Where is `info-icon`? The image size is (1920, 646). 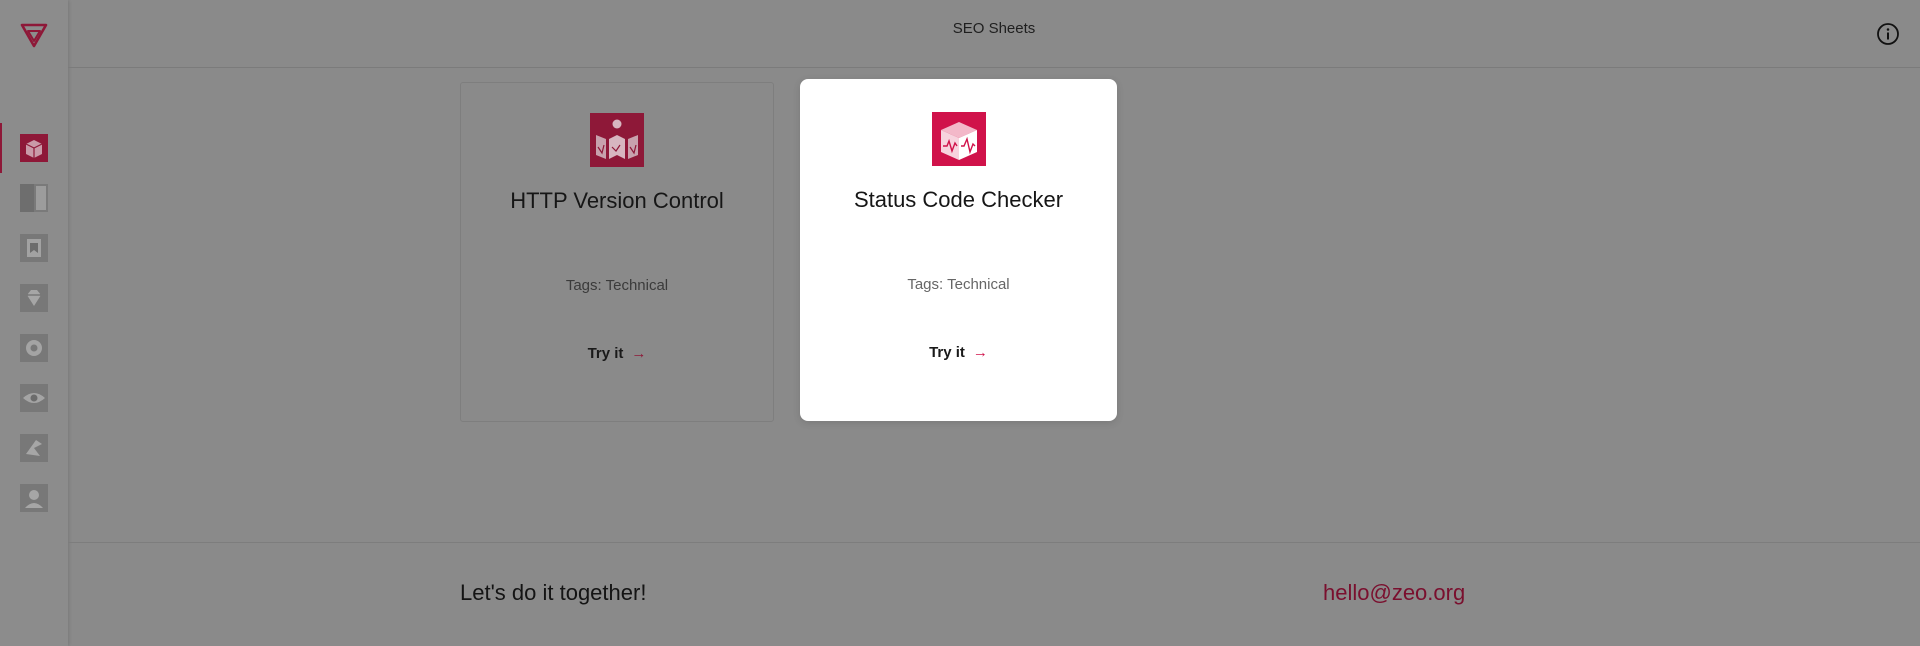 info-icon is located at coordinates (1888, 34).